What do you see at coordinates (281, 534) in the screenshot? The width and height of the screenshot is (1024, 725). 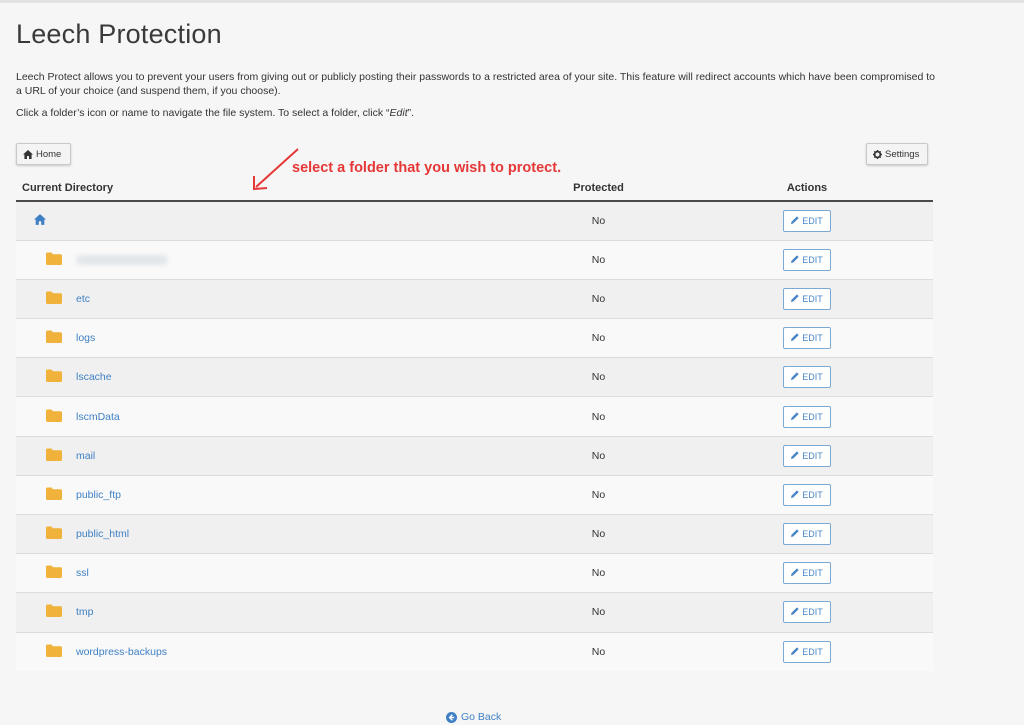 I see `directory-entry: public_html` at bounding box center [281, 534].